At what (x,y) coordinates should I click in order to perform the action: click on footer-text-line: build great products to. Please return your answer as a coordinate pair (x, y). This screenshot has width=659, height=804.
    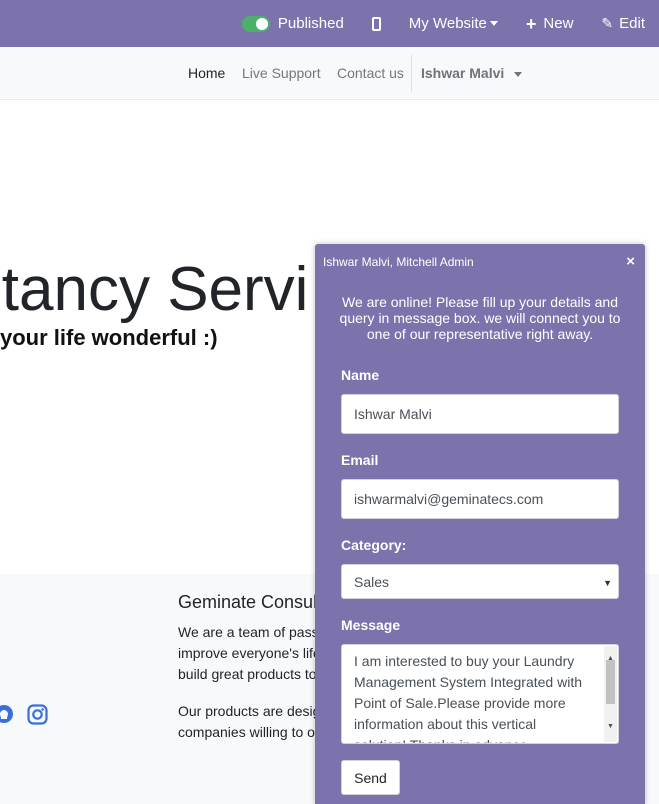
    Looking at the image, I should click on (247, 674).